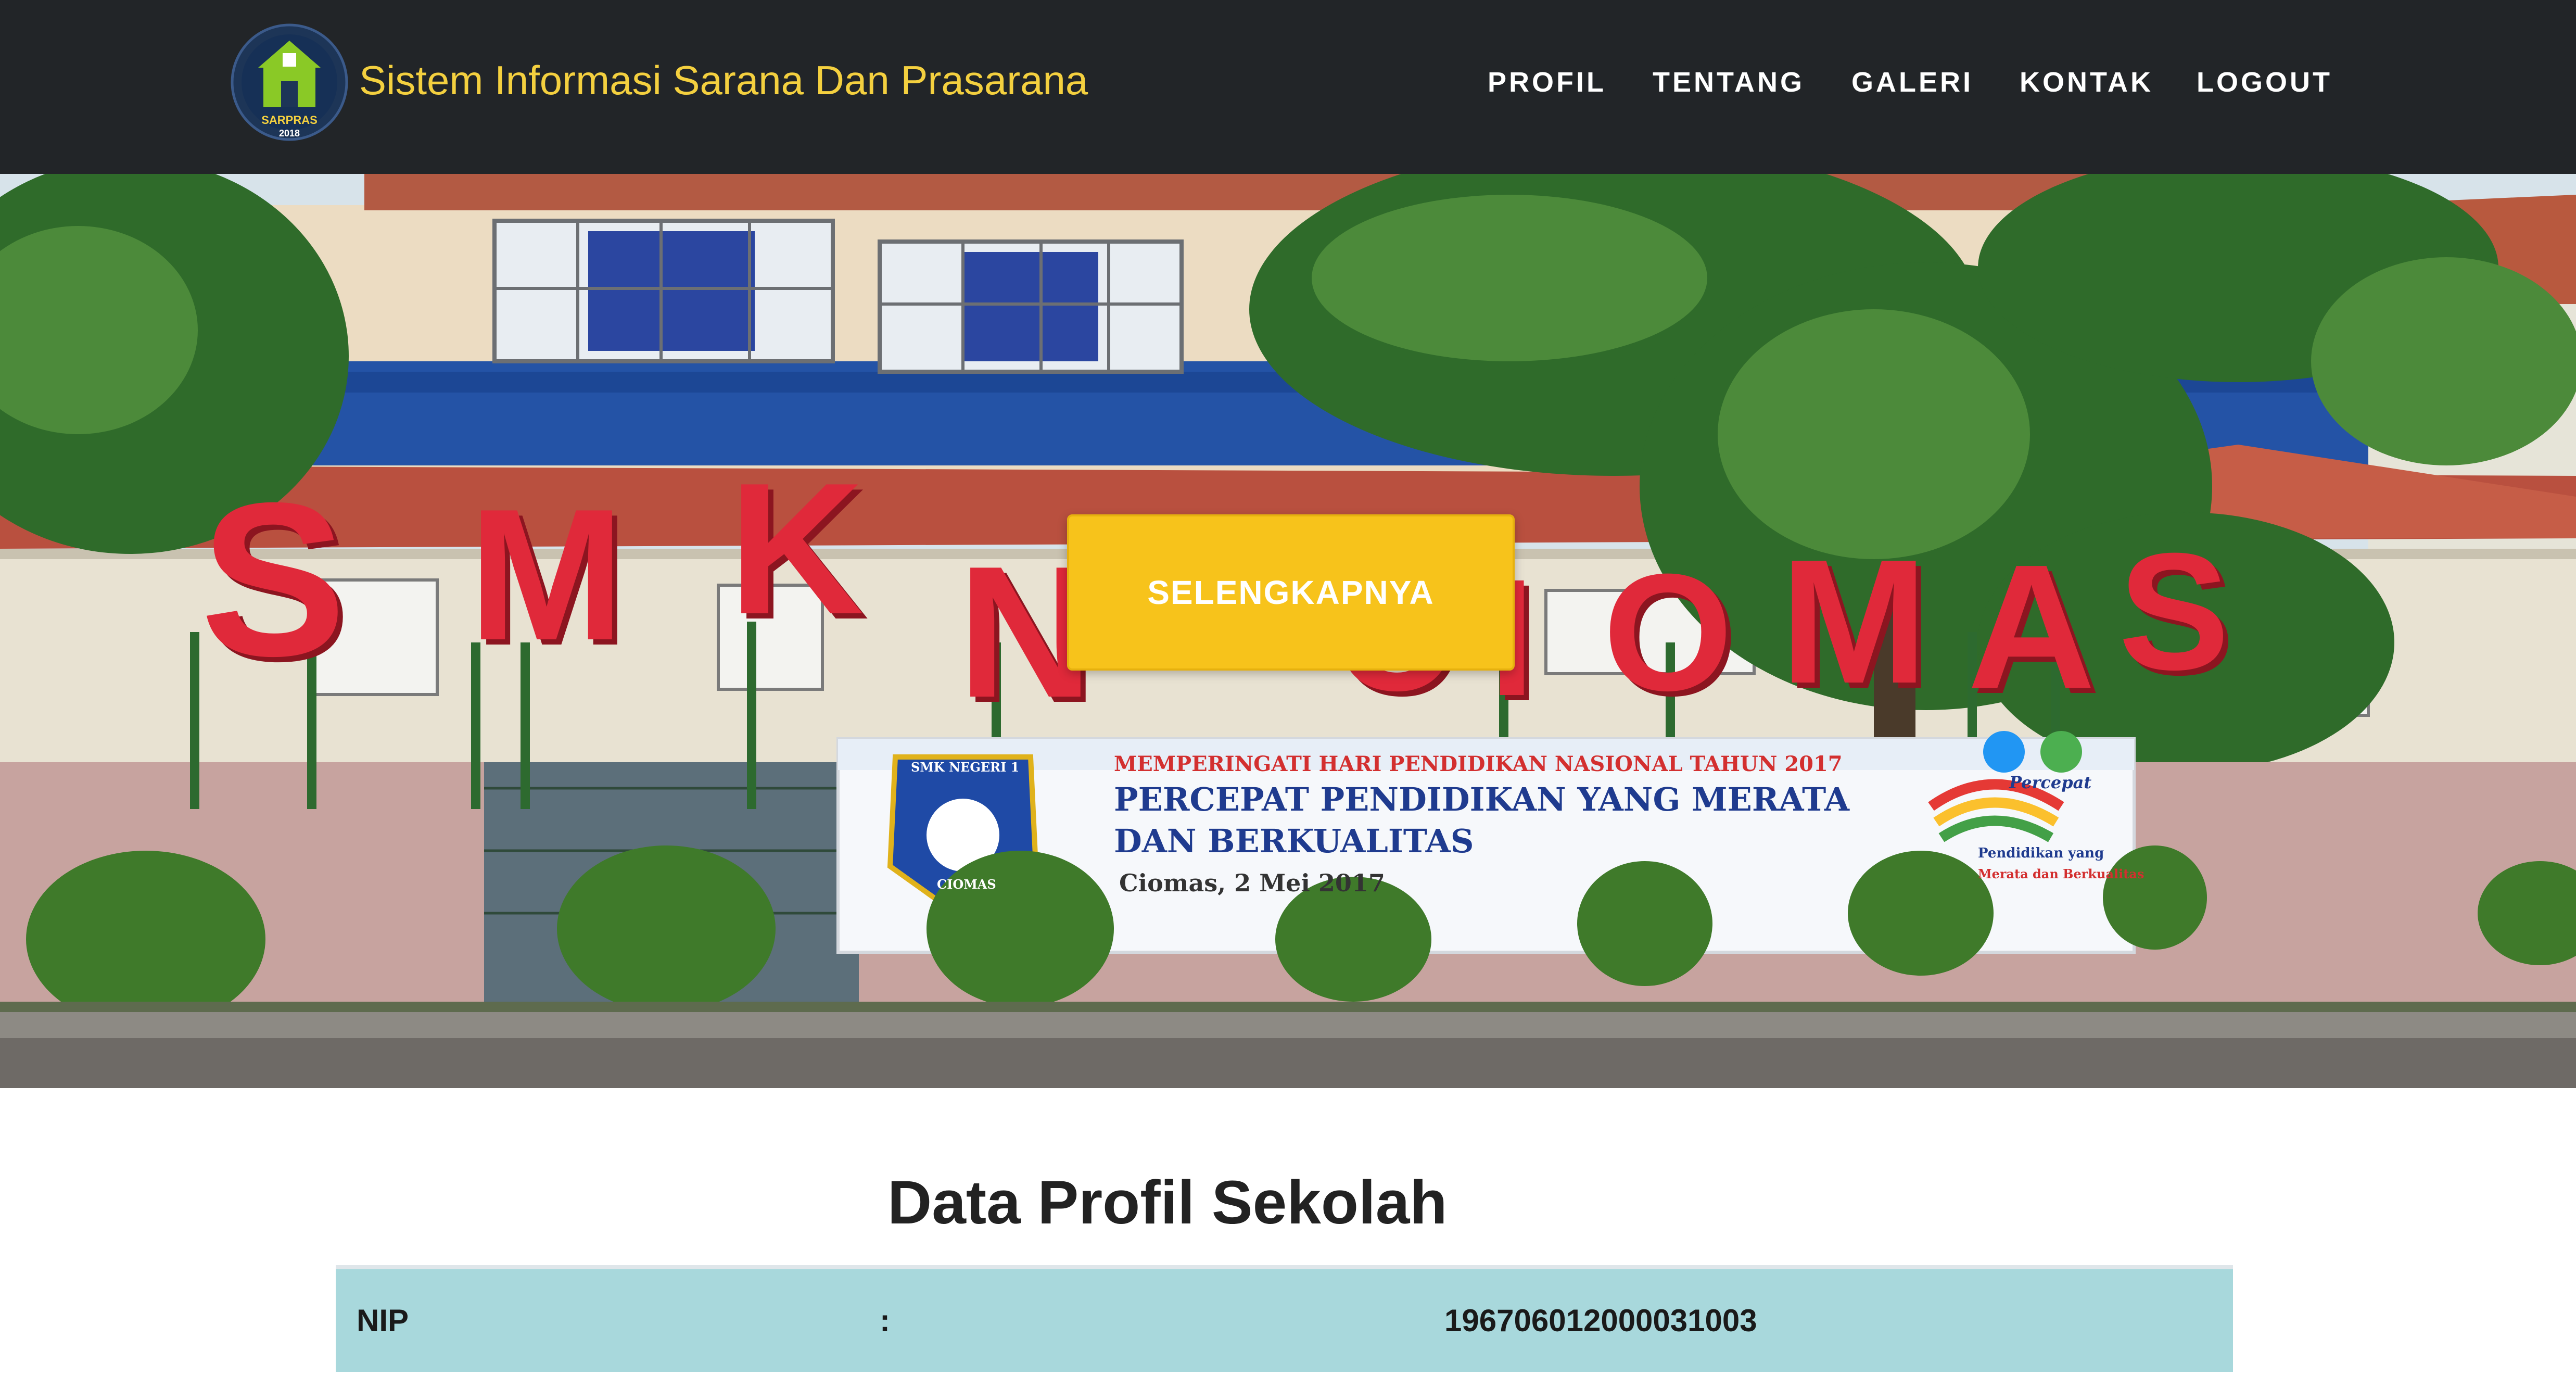 This screenshot has height=1376, width=2576. What do you see at coordinates (1252, 883) in the screenshot?
I see `banner-line4: Ciomas, 2 Mei 2017` at bounding box center [1252, 883].